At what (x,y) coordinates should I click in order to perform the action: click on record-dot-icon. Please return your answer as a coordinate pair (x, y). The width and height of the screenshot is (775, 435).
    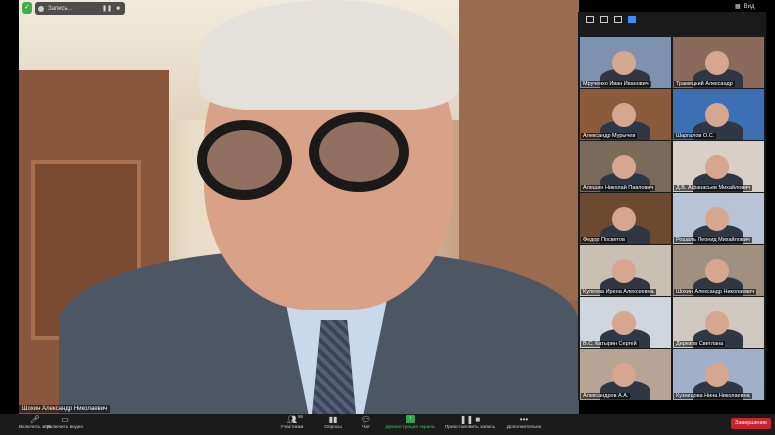
    Looking at the image, I should click on (41, 8).